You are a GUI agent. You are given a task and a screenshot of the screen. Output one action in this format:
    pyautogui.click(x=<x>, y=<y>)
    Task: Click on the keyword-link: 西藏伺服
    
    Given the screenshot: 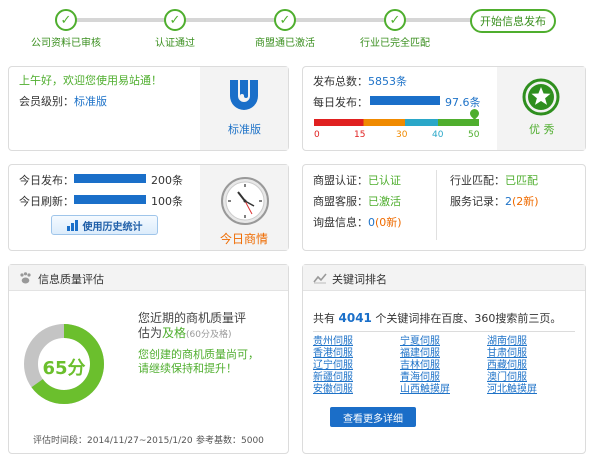 What is the action you would take?
    pyautogui.click(x=531, y=366)
    